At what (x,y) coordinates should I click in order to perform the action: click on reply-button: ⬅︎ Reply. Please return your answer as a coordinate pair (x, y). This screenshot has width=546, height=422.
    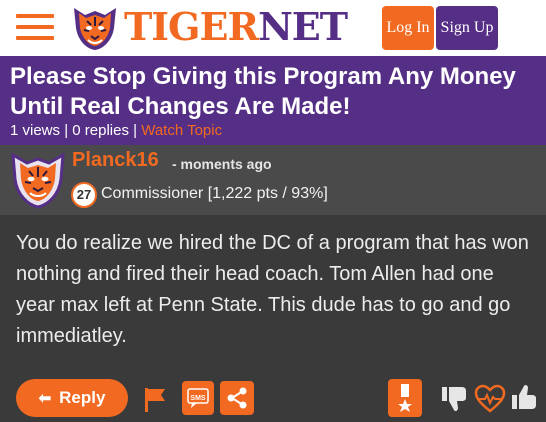
    Looking at the image, I should click on (72, 398).